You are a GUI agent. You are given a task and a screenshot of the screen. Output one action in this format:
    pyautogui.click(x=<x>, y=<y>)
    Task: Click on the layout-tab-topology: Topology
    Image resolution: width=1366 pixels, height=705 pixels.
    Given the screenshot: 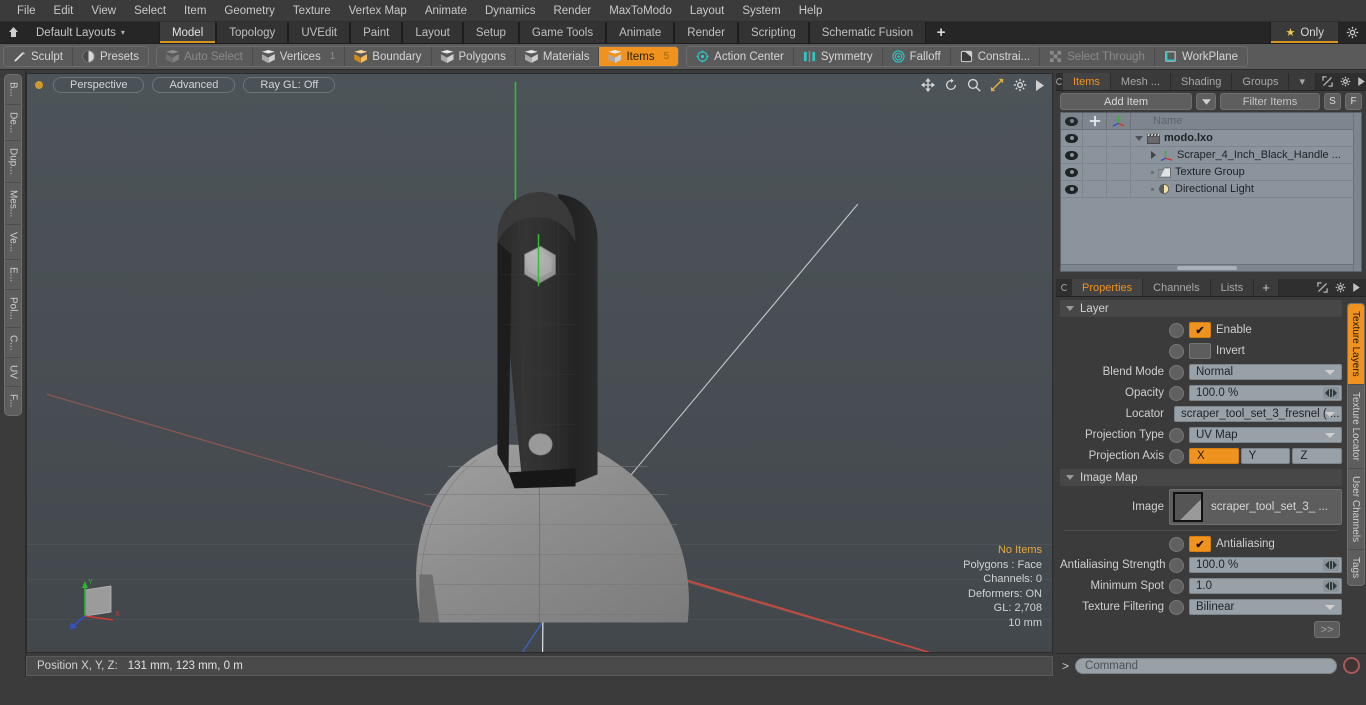 What is the action you would take?
    pyautogui.click(x=252, y=32)
    